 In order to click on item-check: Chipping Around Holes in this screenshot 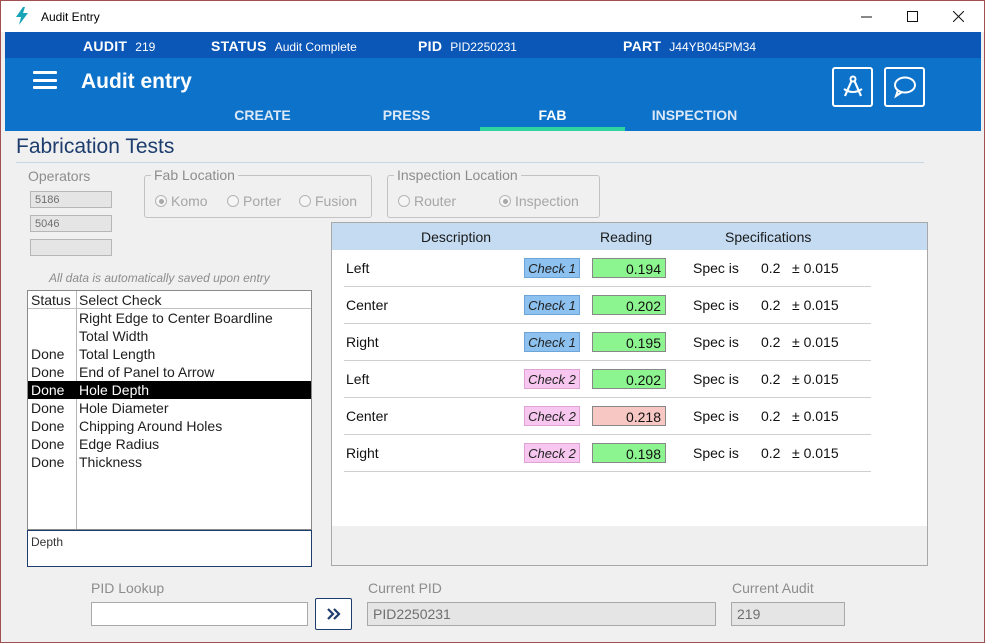, I will do `click(151, 426)`.